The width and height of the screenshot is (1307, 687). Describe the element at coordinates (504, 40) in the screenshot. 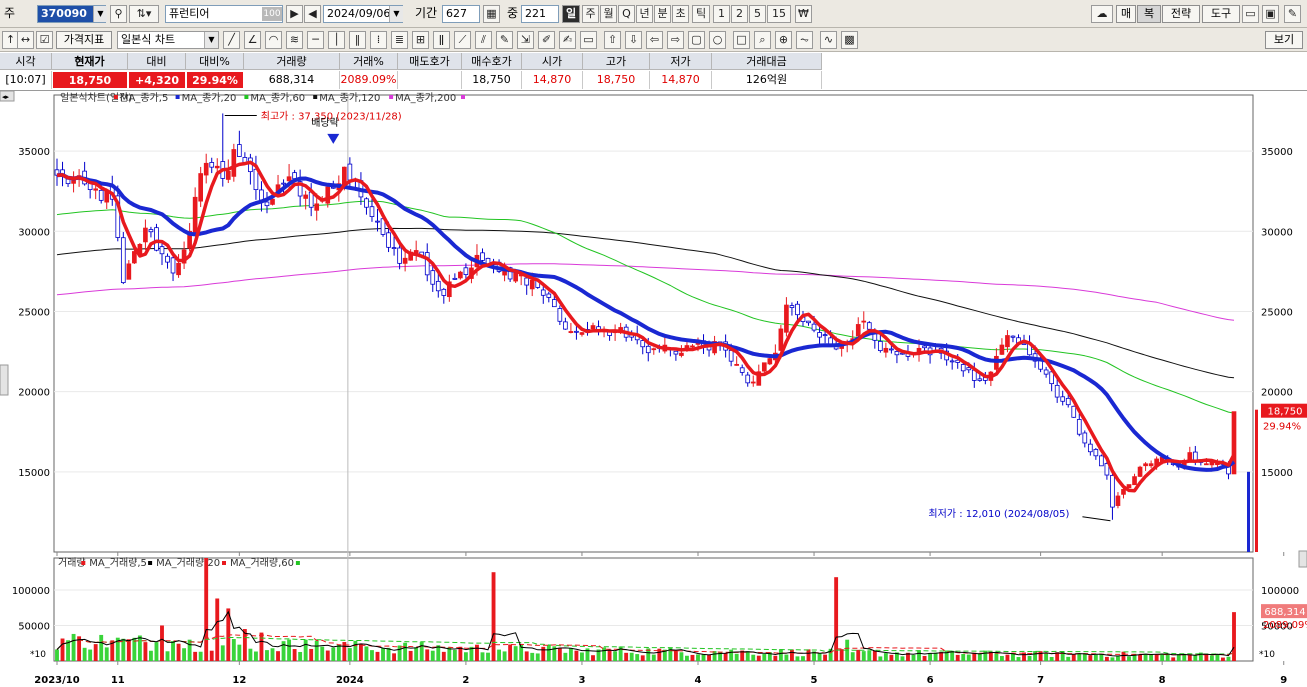

I see `pen-icon: ✎` at that location.